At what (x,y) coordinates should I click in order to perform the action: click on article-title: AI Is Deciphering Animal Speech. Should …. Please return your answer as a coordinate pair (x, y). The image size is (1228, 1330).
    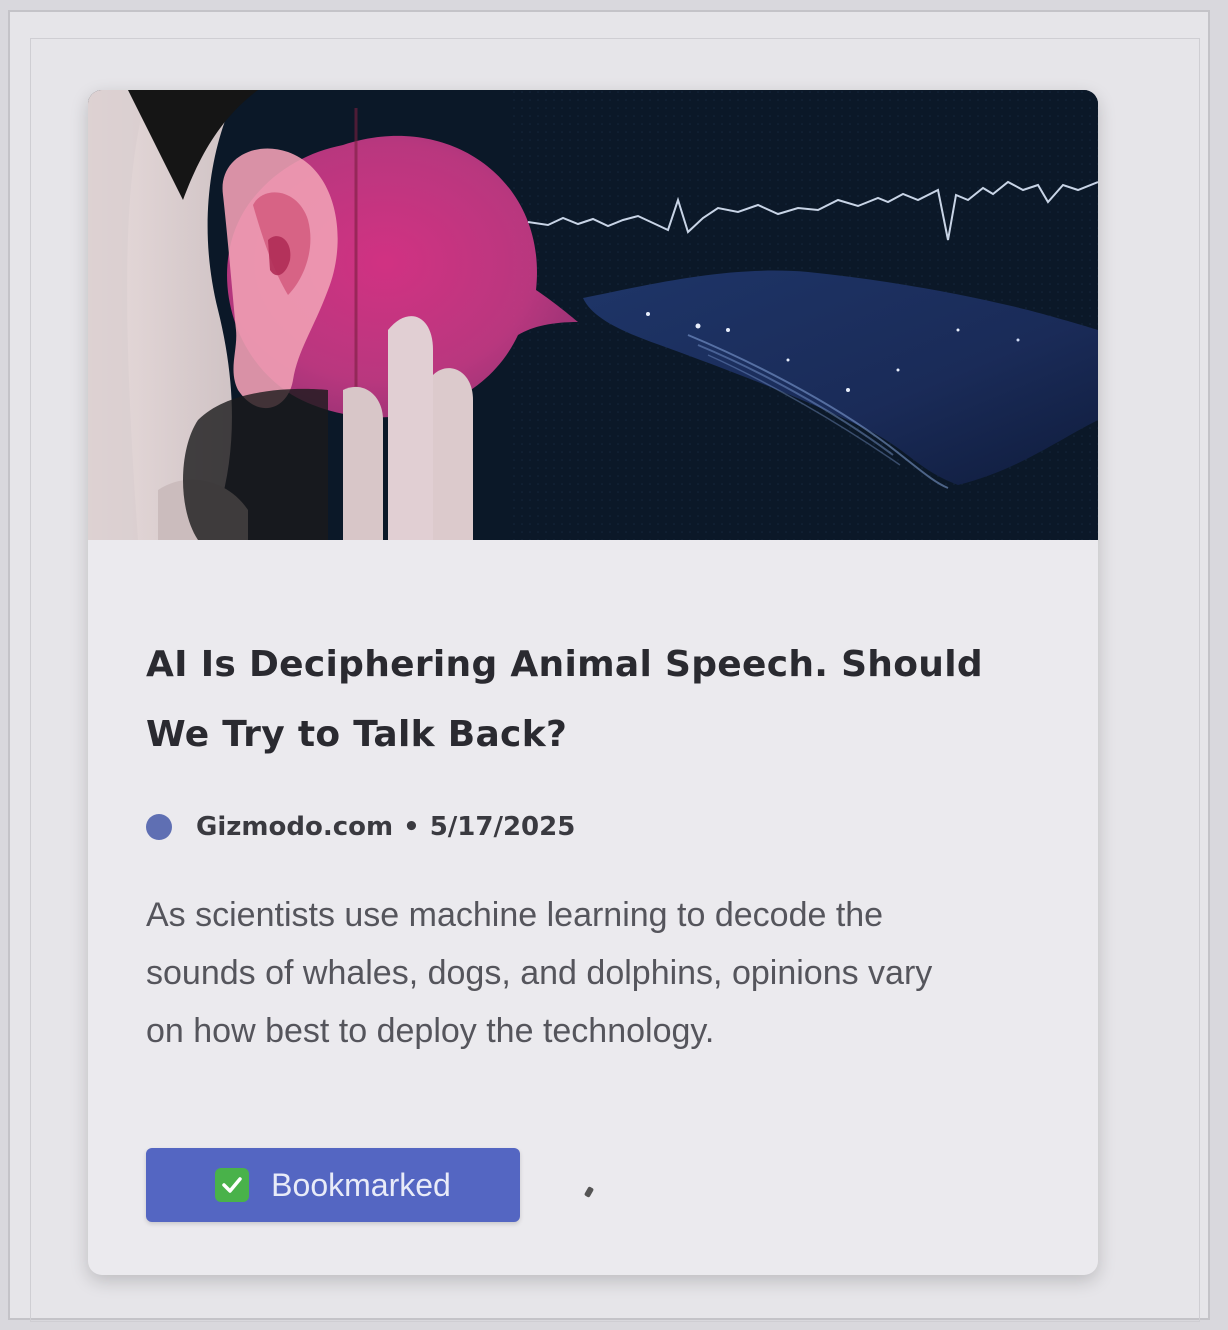
    Looking at the image, I should click on (591, 700).